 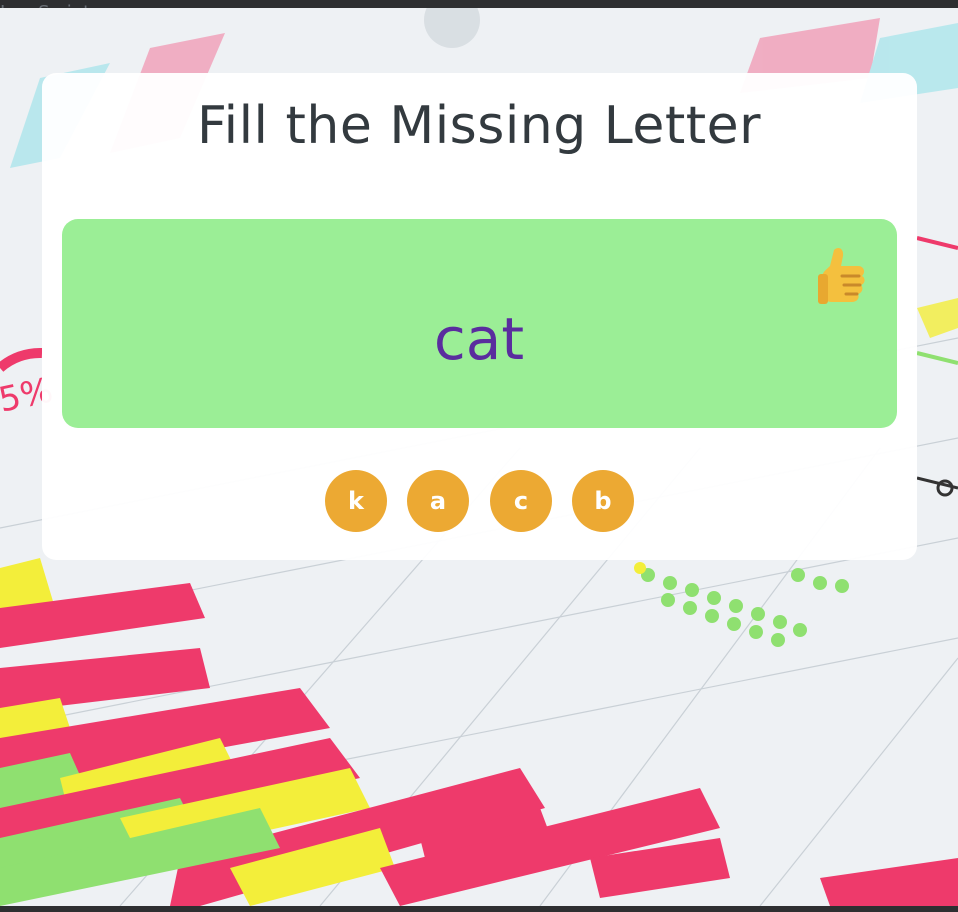 What do you see at coordinates (479, 126) in the screenshot?
I see `game-title: Fill the Missing Letter` at bounding box center [479, 126].